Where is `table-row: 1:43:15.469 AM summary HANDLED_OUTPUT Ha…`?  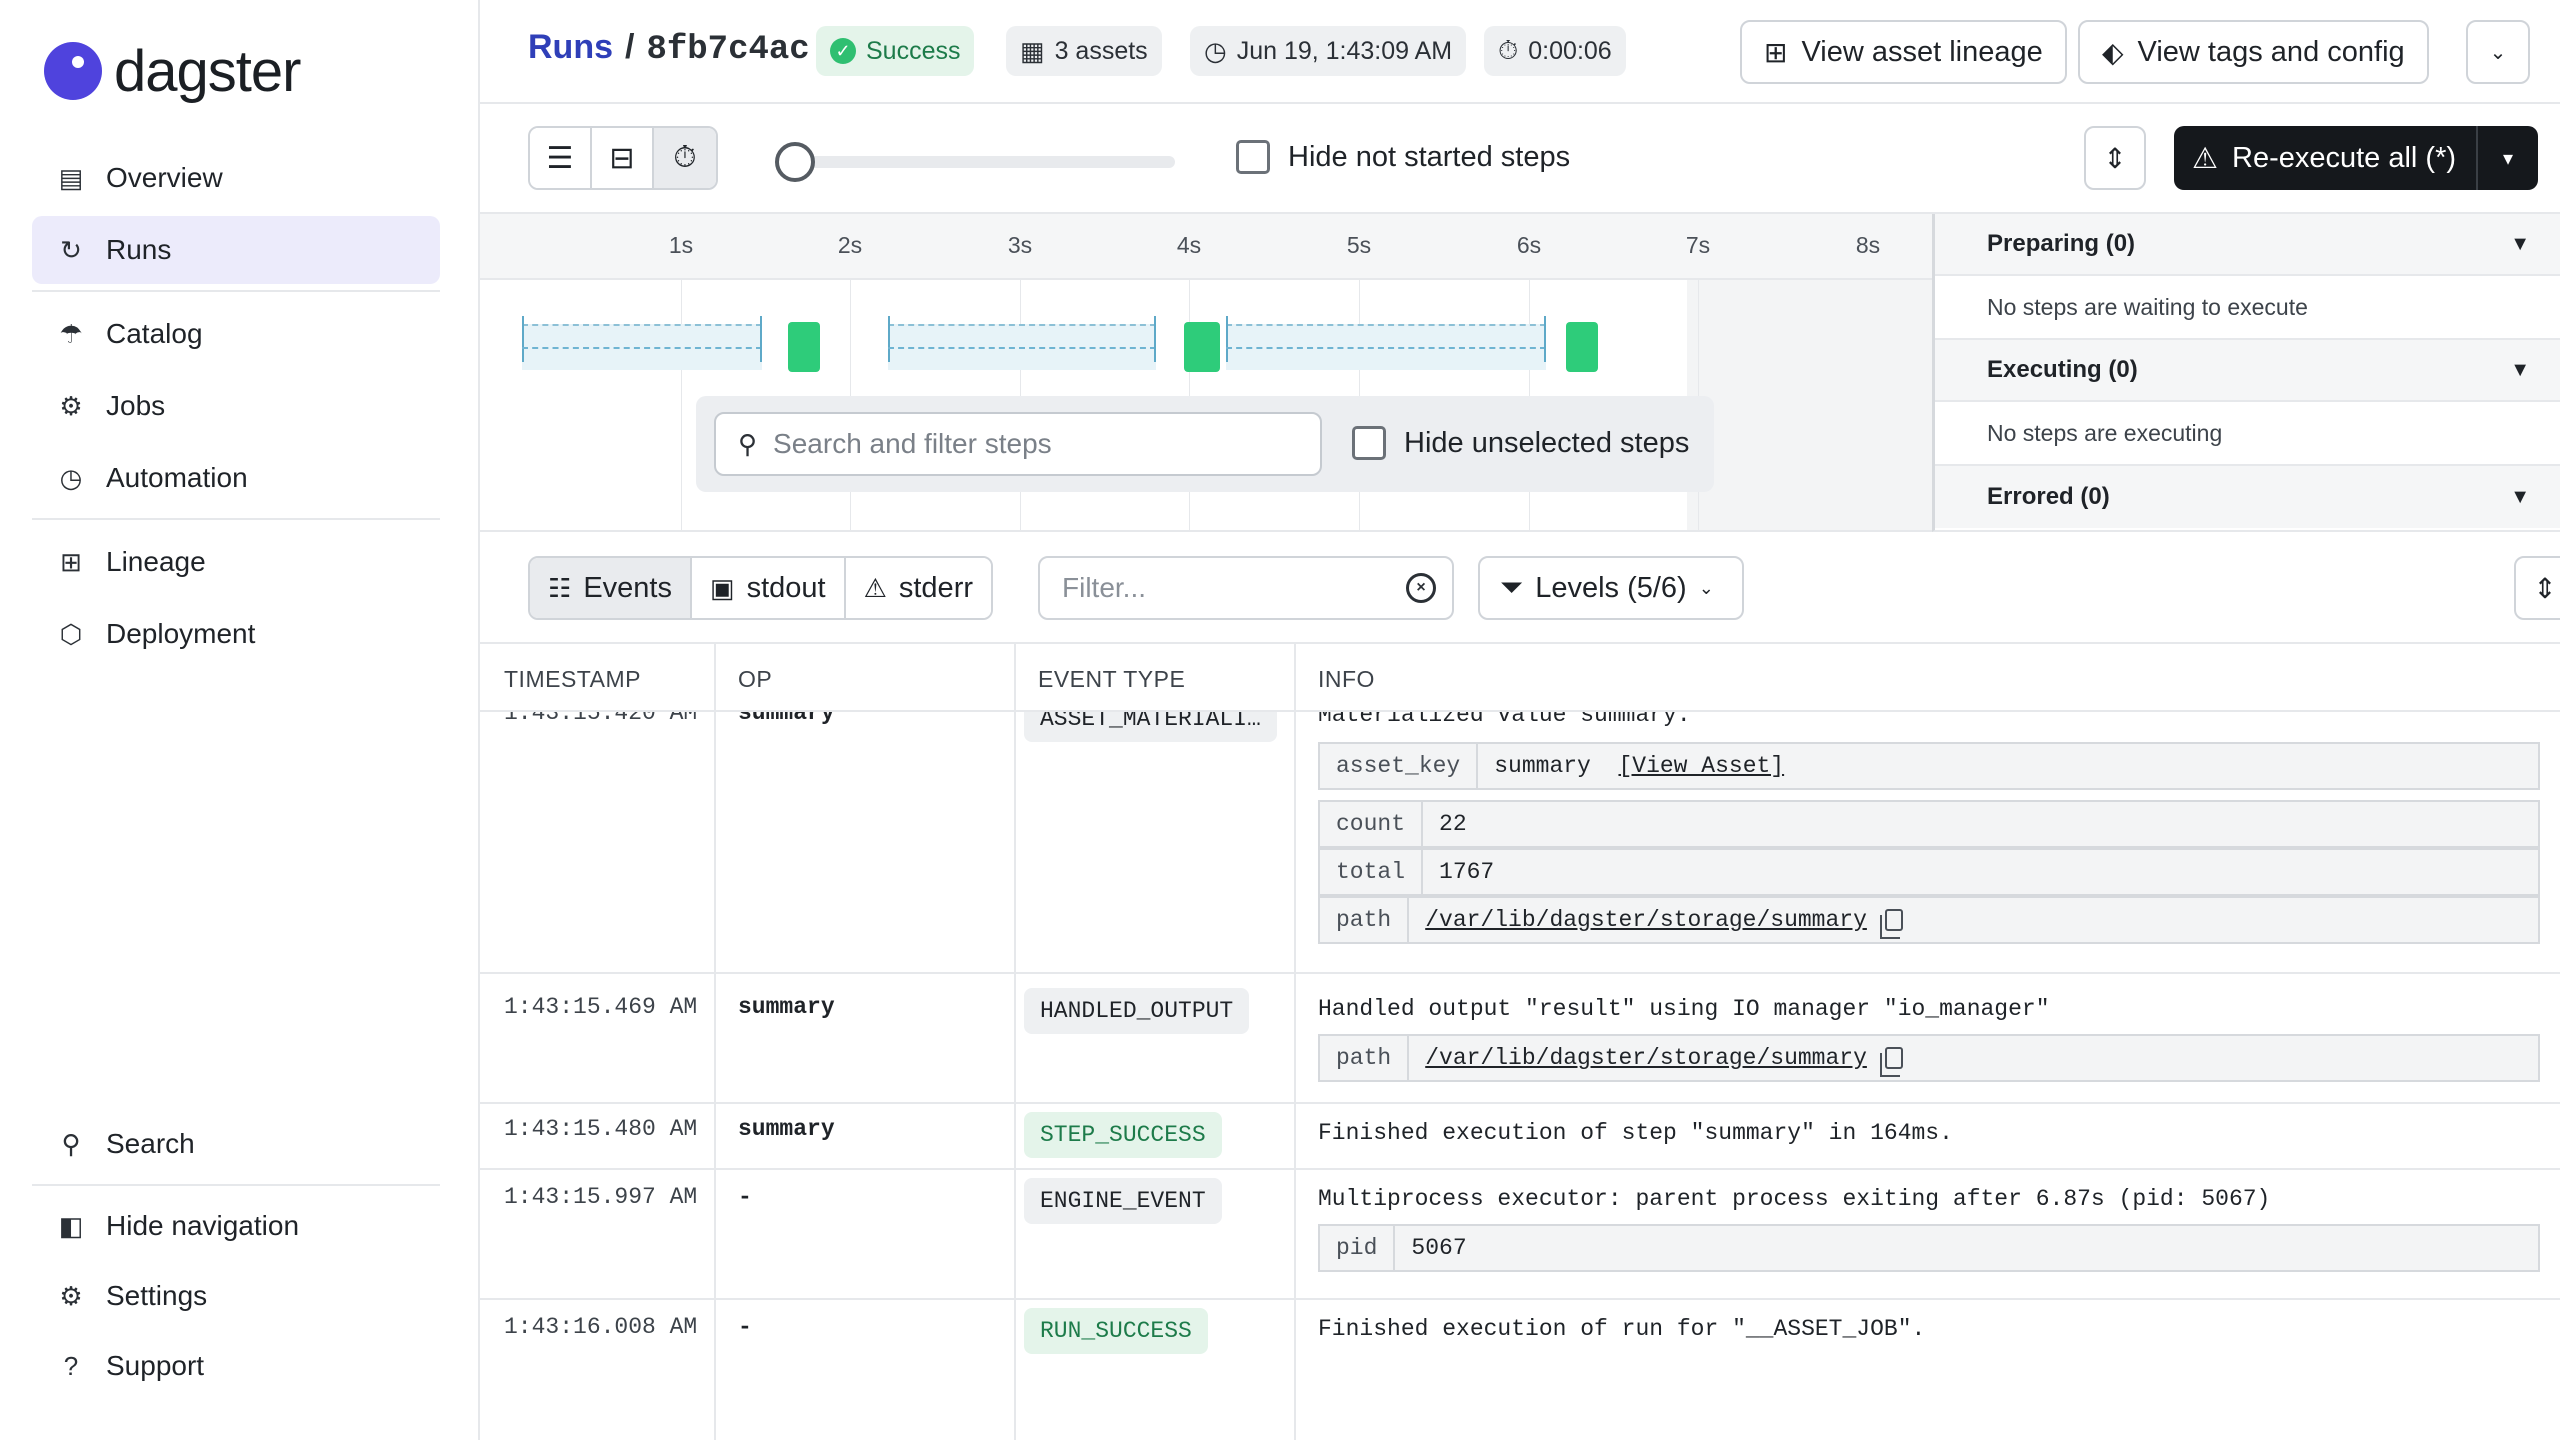
table-row: 1:43:15.469 AM summary HANDLED_OUTPUT Ha… is located at coordinates (1520, 1039).